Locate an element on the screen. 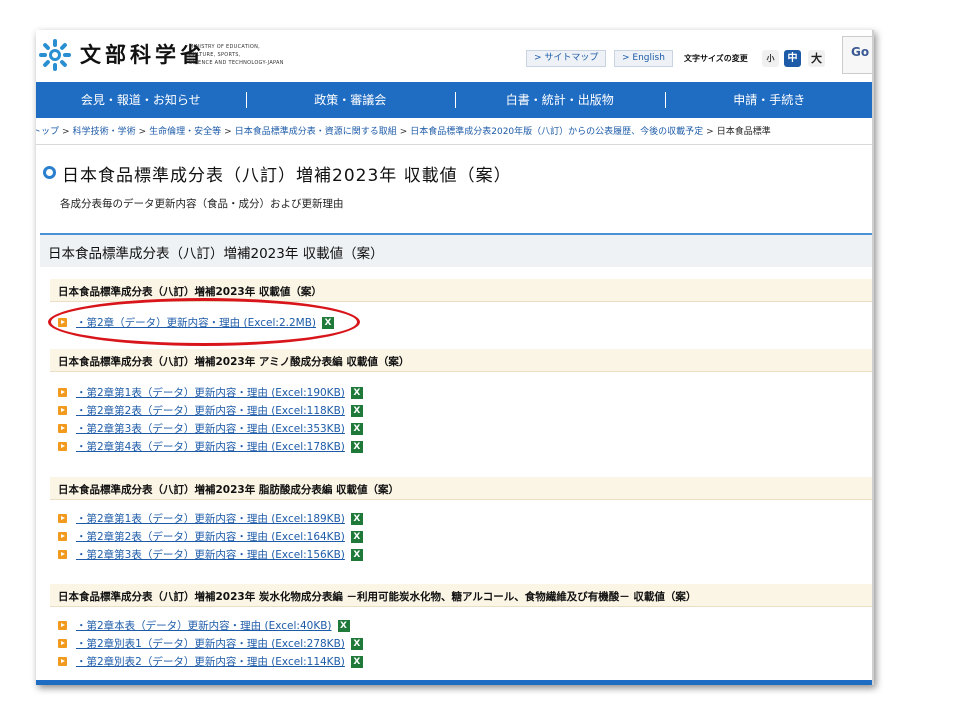 The image size is (960, 720). global-nav: 会見・報道・お知らせ 政策・審議会 白書・統計・出版物 申請・手続き is located at coordinates (455, 100).